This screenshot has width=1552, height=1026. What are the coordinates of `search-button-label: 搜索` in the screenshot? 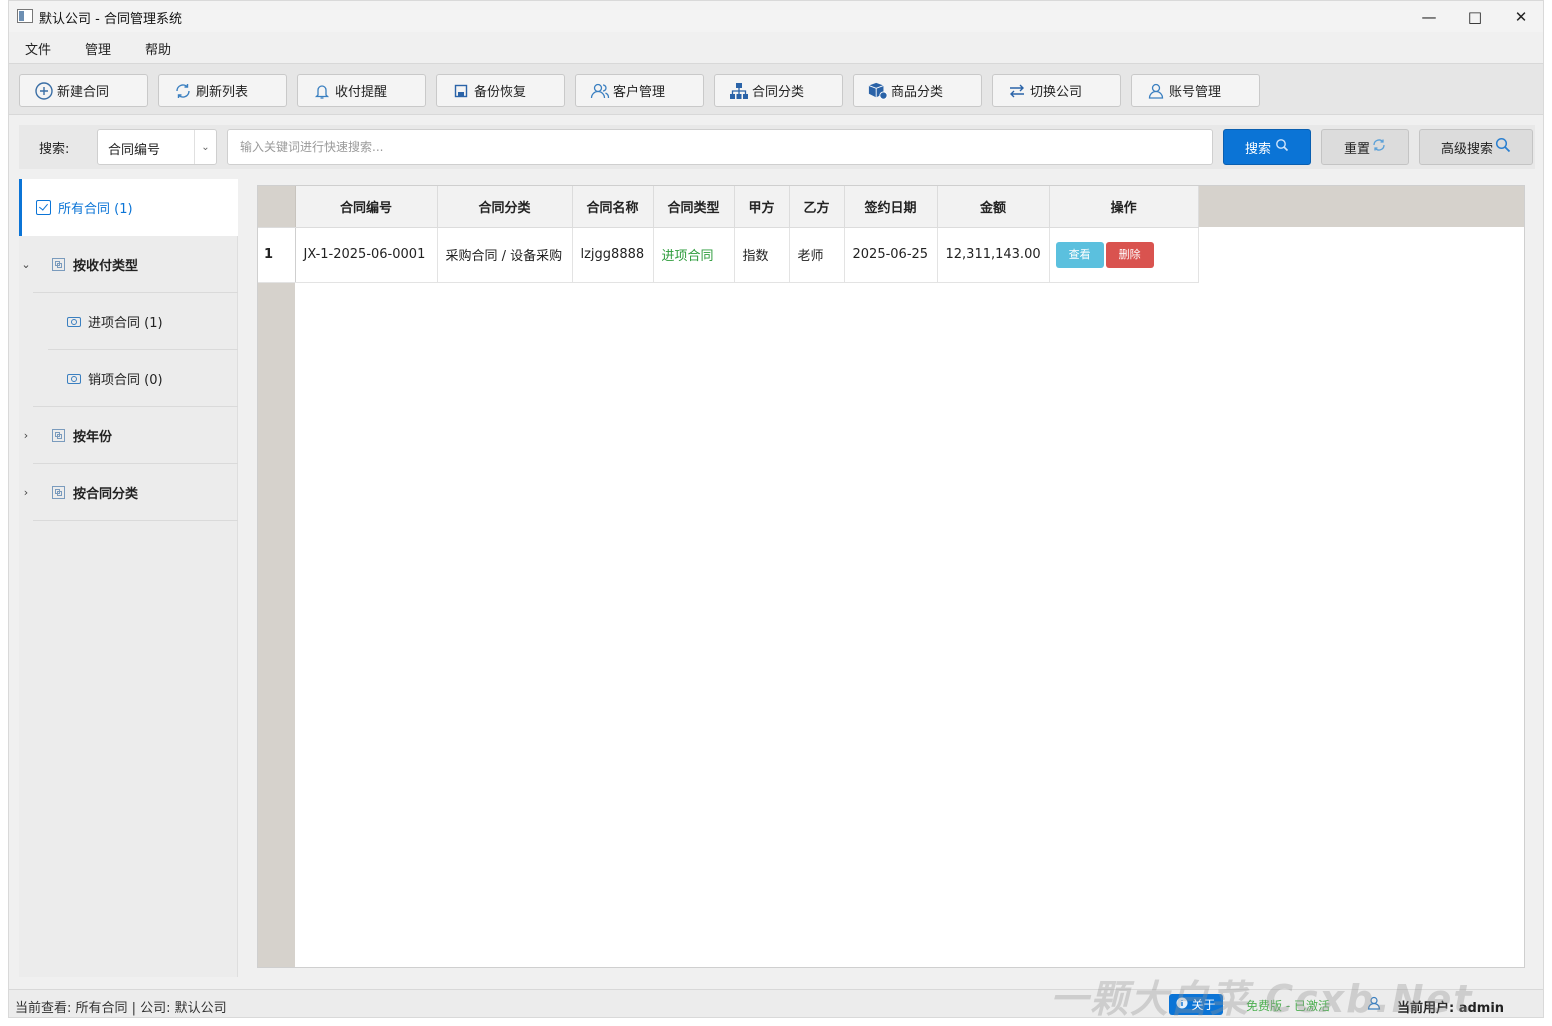 It's located at (1257, 149).